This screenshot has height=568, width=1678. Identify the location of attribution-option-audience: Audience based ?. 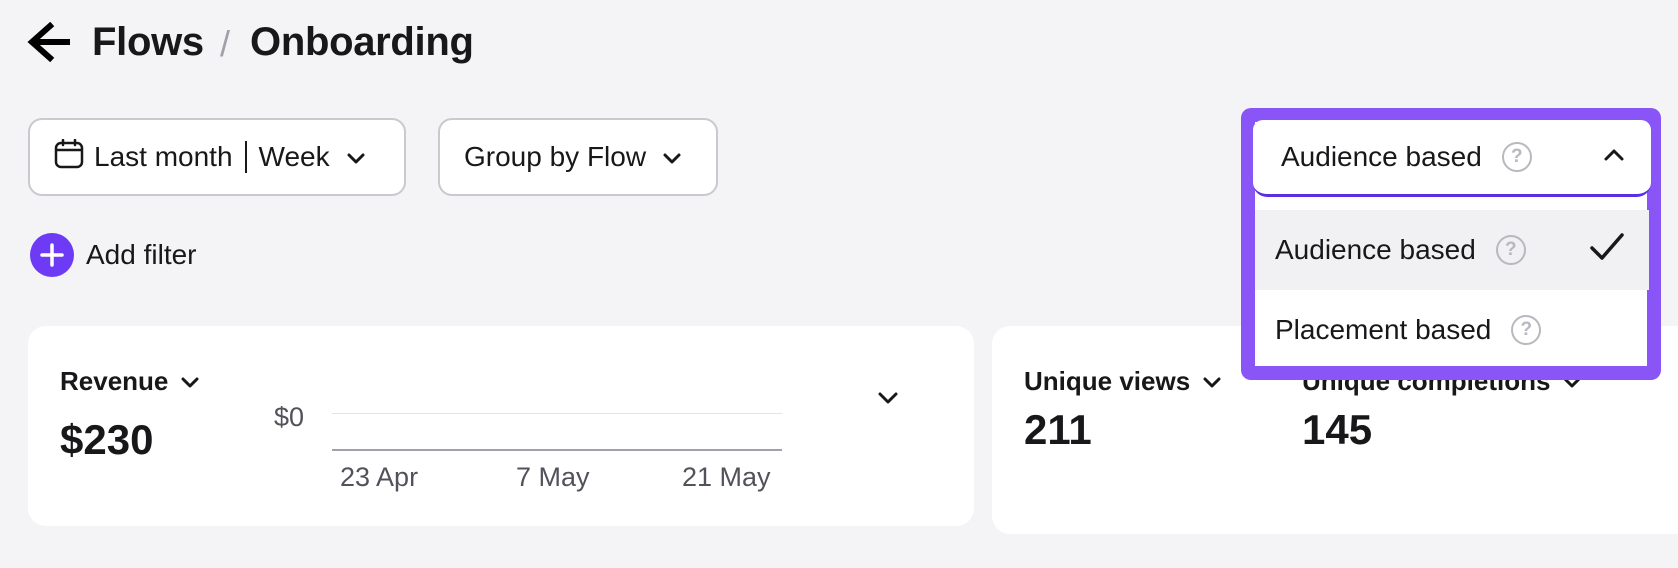
(1452, 250).